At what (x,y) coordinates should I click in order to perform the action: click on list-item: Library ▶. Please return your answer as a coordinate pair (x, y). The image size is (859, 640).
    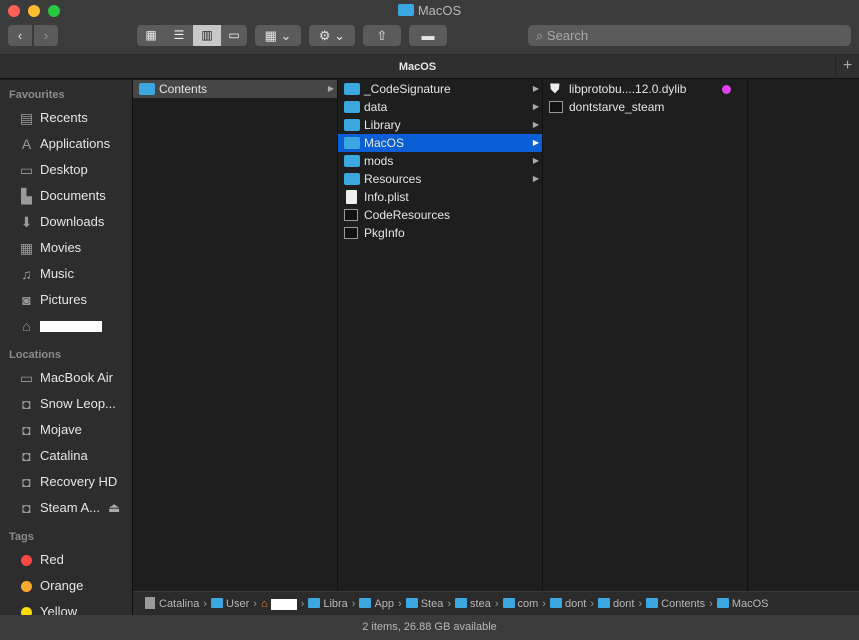
    Looking at the image, I should click on (440, 125).